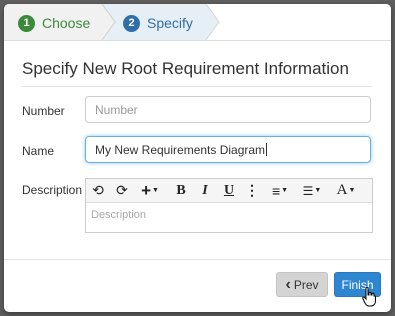 This screenshot has width=395, height=316. What do you see at coordinates (98, 190) in the screenshot?
I see `undo-icon: ⟲` at bounding box center [98, 190].